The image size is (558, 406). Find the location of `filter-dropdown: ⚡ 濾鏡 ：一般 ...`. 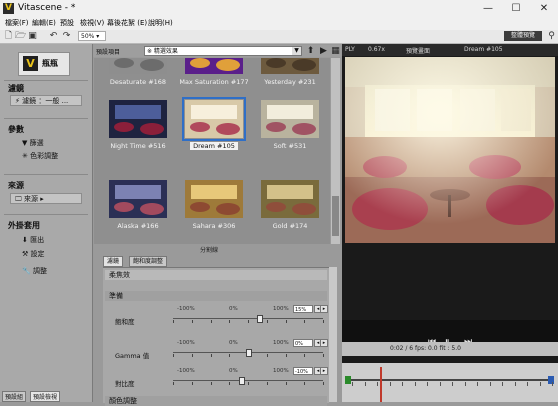

filter-dropdown: ⚡ 濾鏡 ：一般 ... is located at coordinates (46, 100).